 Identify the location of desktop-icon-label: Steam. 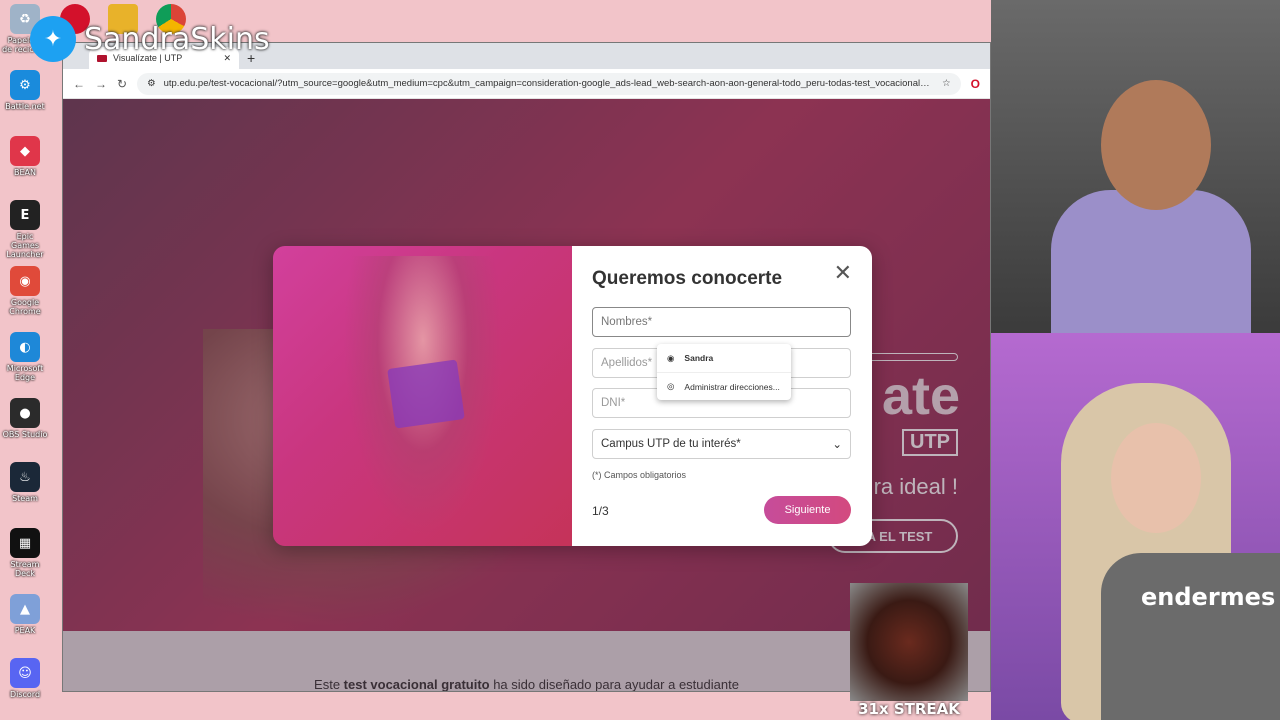
(25, 498).